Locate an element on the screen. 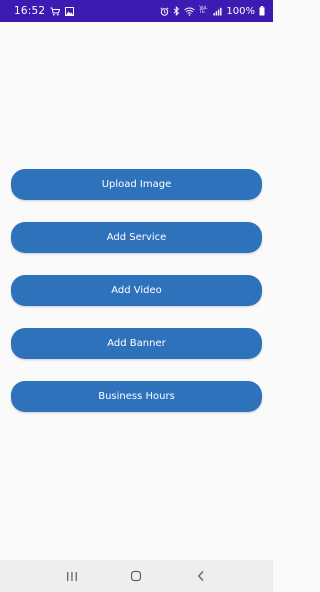 Image resolution: width=320 pixels, height=592 pixels. home-icon is located at coordinates (136, 576).